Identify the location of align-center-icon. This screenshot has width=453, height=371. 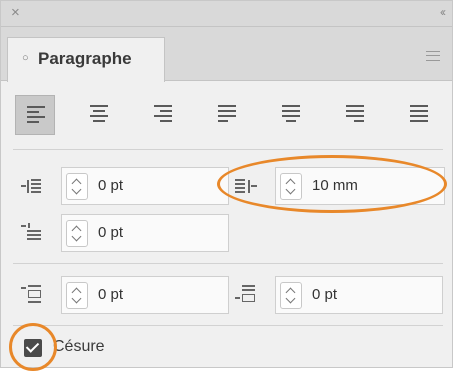
(99, 115).